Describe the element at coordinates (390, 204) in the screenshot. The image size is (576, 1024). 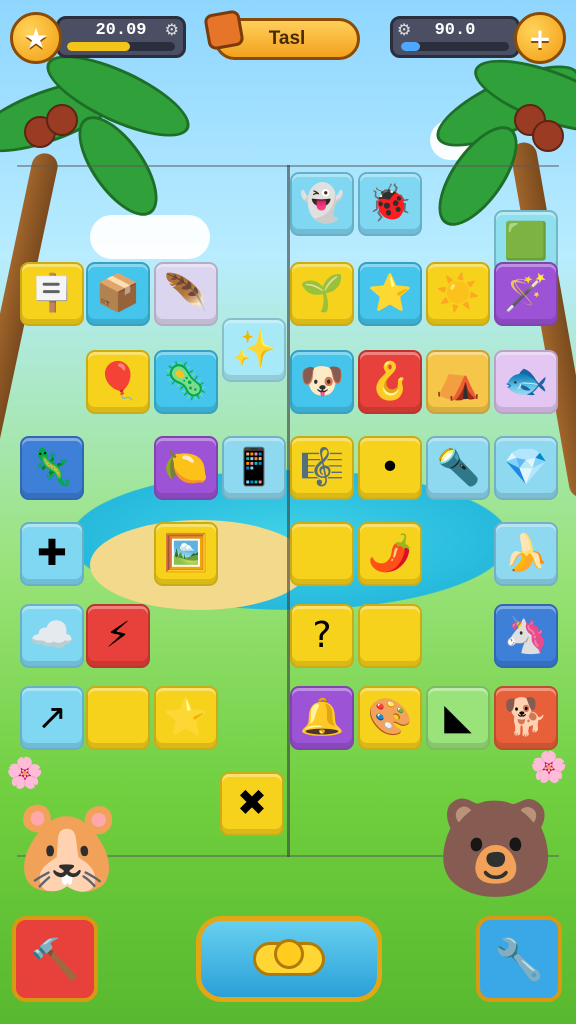
I see `bug-tile: 🐞` at that location.